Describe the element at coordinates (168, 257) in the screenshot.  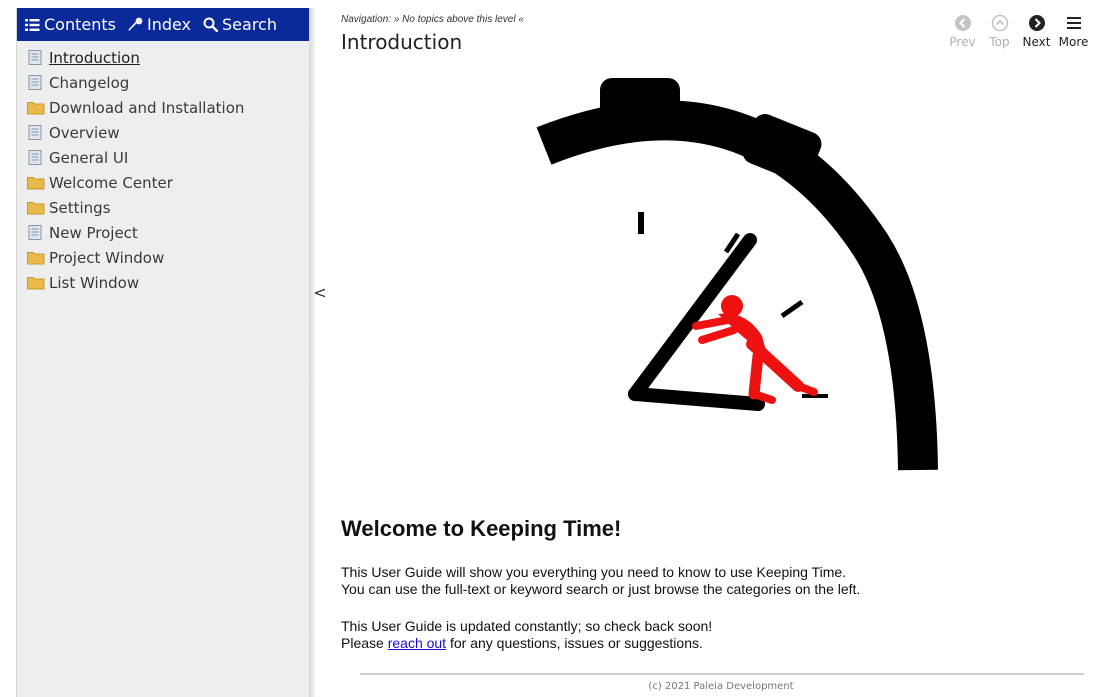
I see `toc-item-project-window: Project Window` at that location.